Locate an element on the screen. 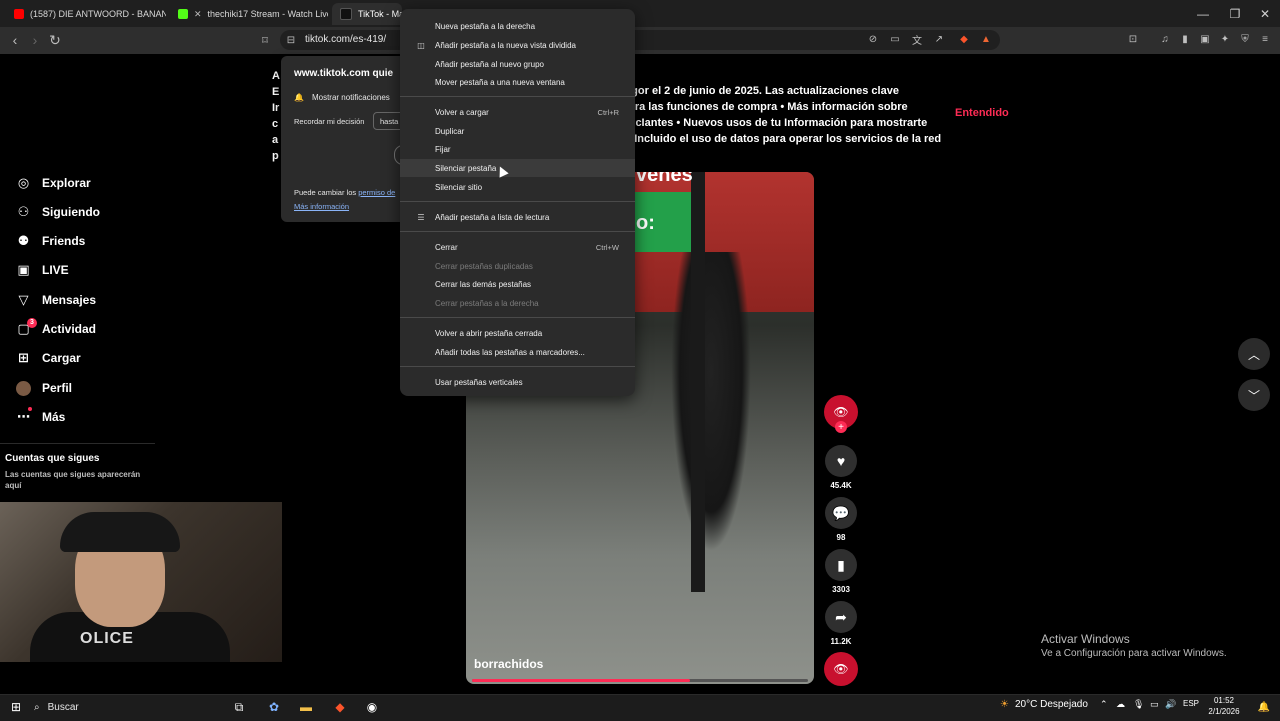 The image size is (1280, 721). sidebar-item-perfil: Perfil is located at coordinates (43, 388).